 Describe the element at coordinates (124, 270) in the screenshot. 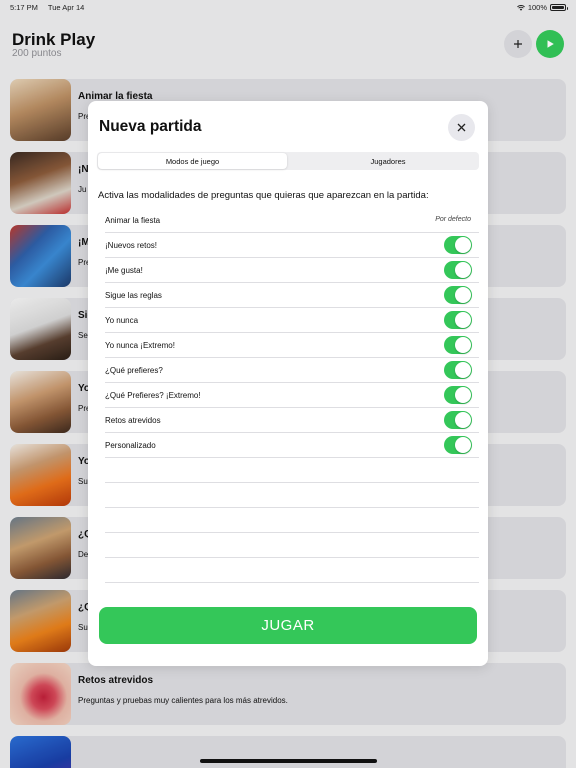

I see `mode-label: ¡Me gusta!` at that location.